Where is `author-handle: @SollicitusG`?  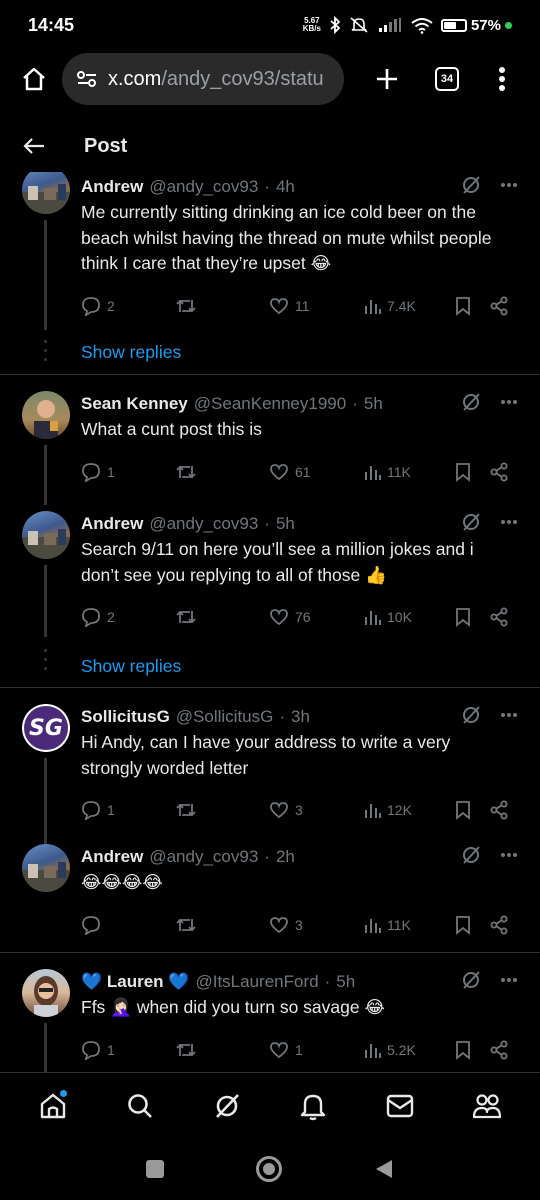 author-handle: @SollicitusG is located at coordinates (225, 717).